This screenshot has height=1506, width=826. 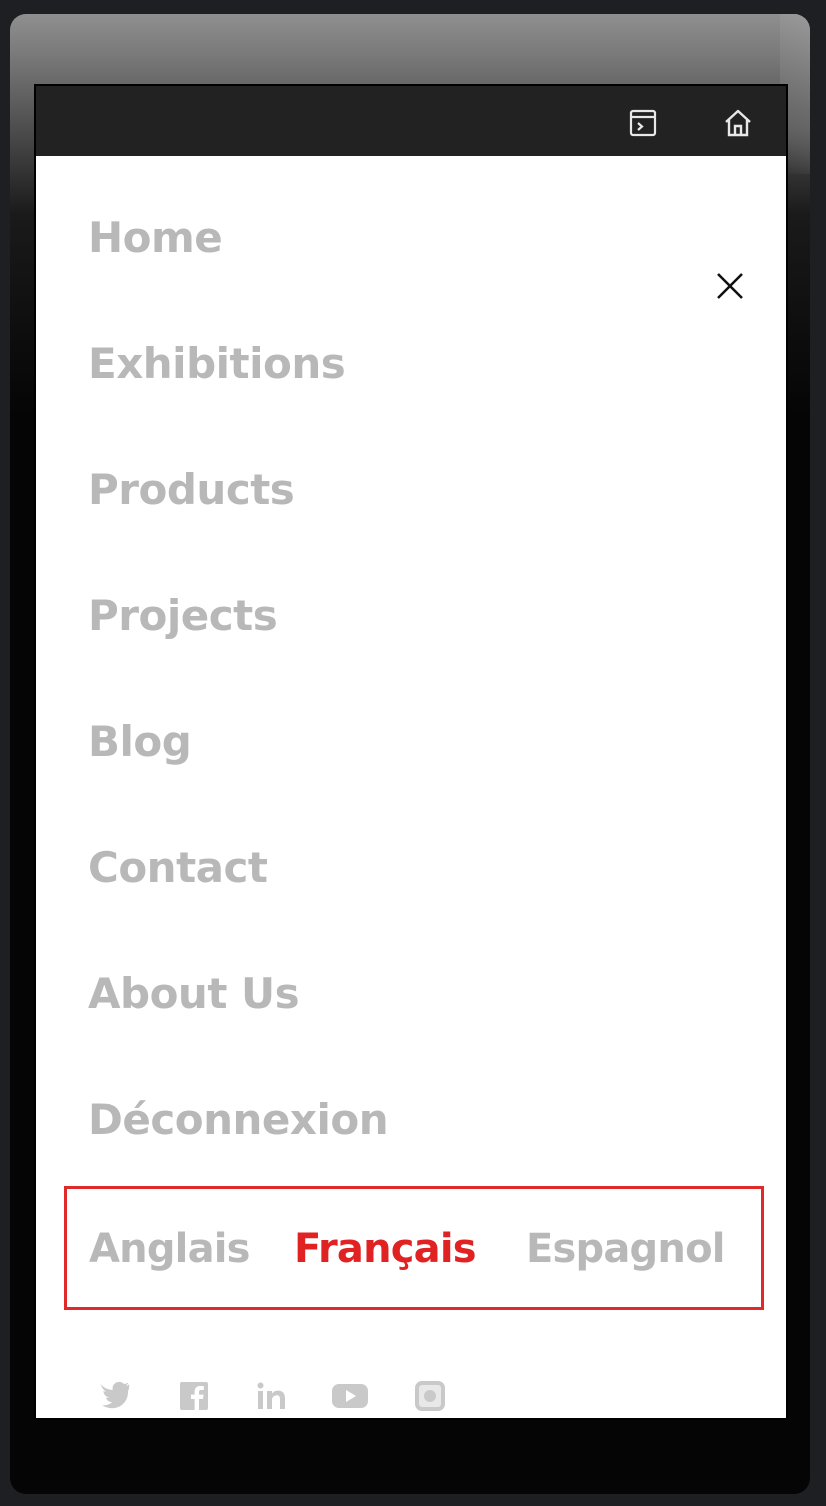 I want to click on twitter-icon, so click(x=116, y=1396).